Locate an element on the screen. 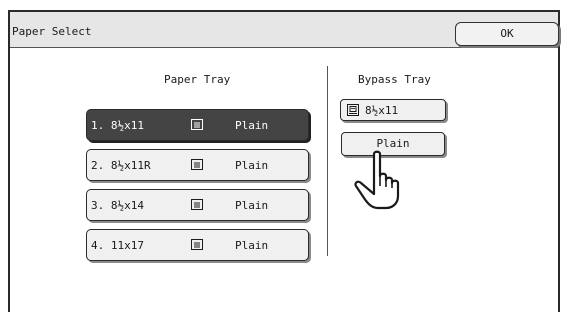 The width and height of the screenshot is (568, 312). bypass-size-button: 8½x11 is located at coordinates (393, 110).